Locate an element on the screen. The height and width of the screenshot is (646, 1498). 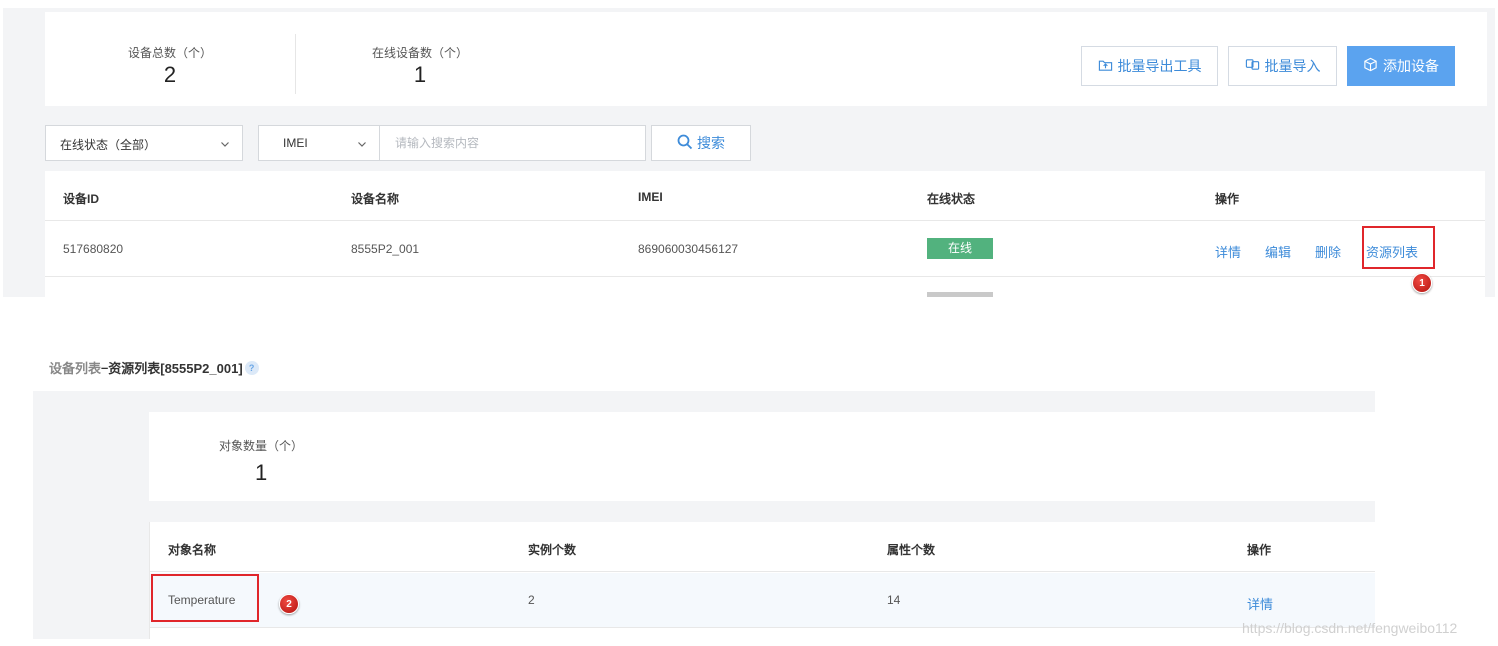
search-type-select: IMEI is located at coordinates (319, 143).